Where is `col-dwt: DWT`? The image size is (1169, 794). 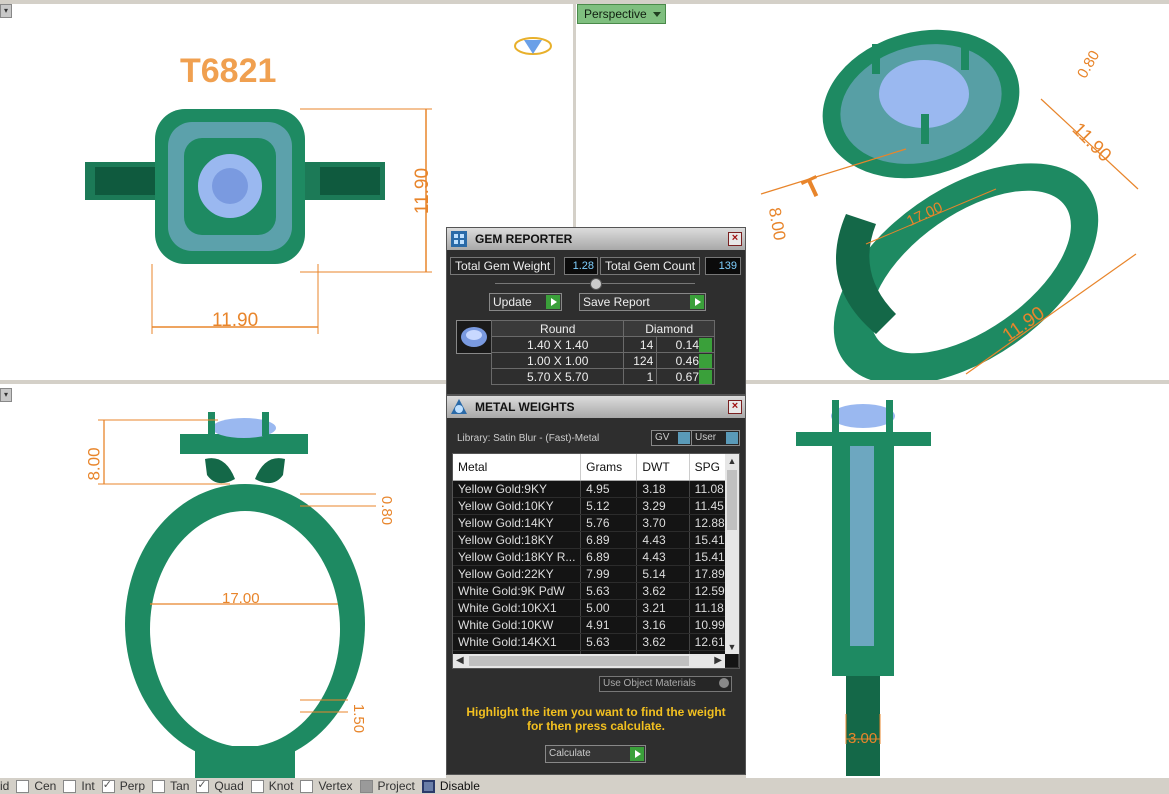 col-dwt: DWT is located at coordinates (663, 467).